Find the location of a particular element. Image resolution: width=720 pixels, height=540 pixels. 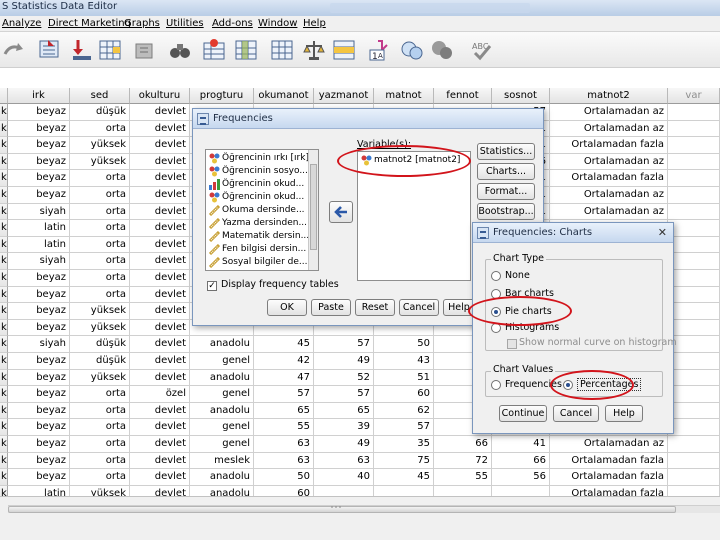

histograms-radio is located at coordinates (496, 328).